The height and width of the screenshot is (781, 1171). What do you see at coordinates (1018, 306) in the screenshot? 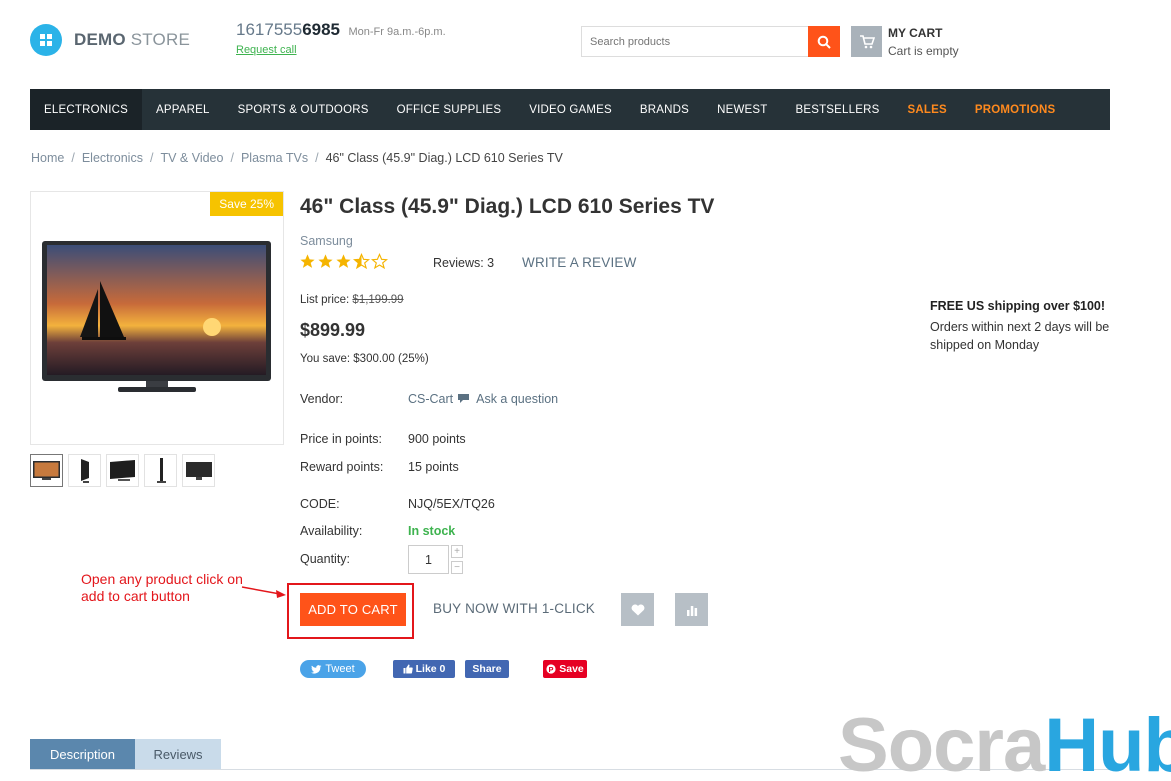
I see `shipping-heading: FREE US shipping over $100!` at bounding box center [1018, 306].